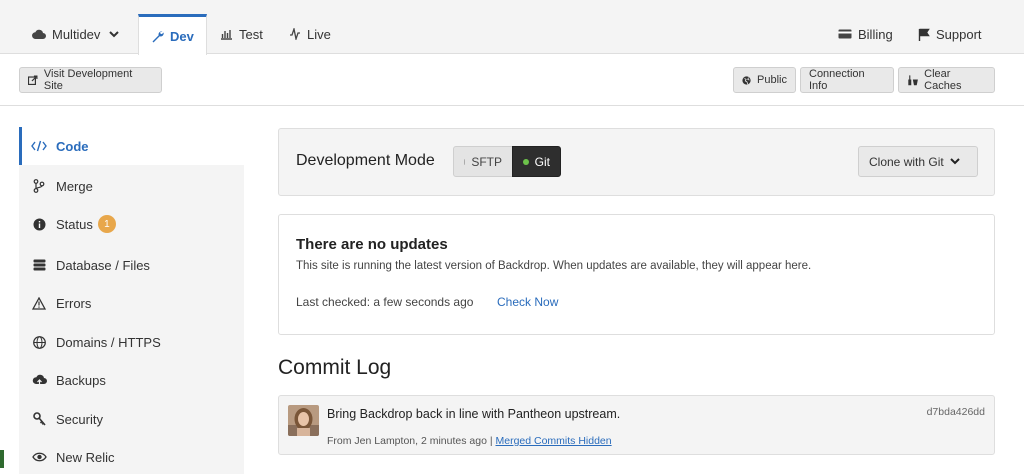 Image resolution: width=1024 pixels, height=474 pixels. What do you see at coordinates (39, 34) in the screenshot?
I see `cloud-icon` at bounding box center [39, 34].